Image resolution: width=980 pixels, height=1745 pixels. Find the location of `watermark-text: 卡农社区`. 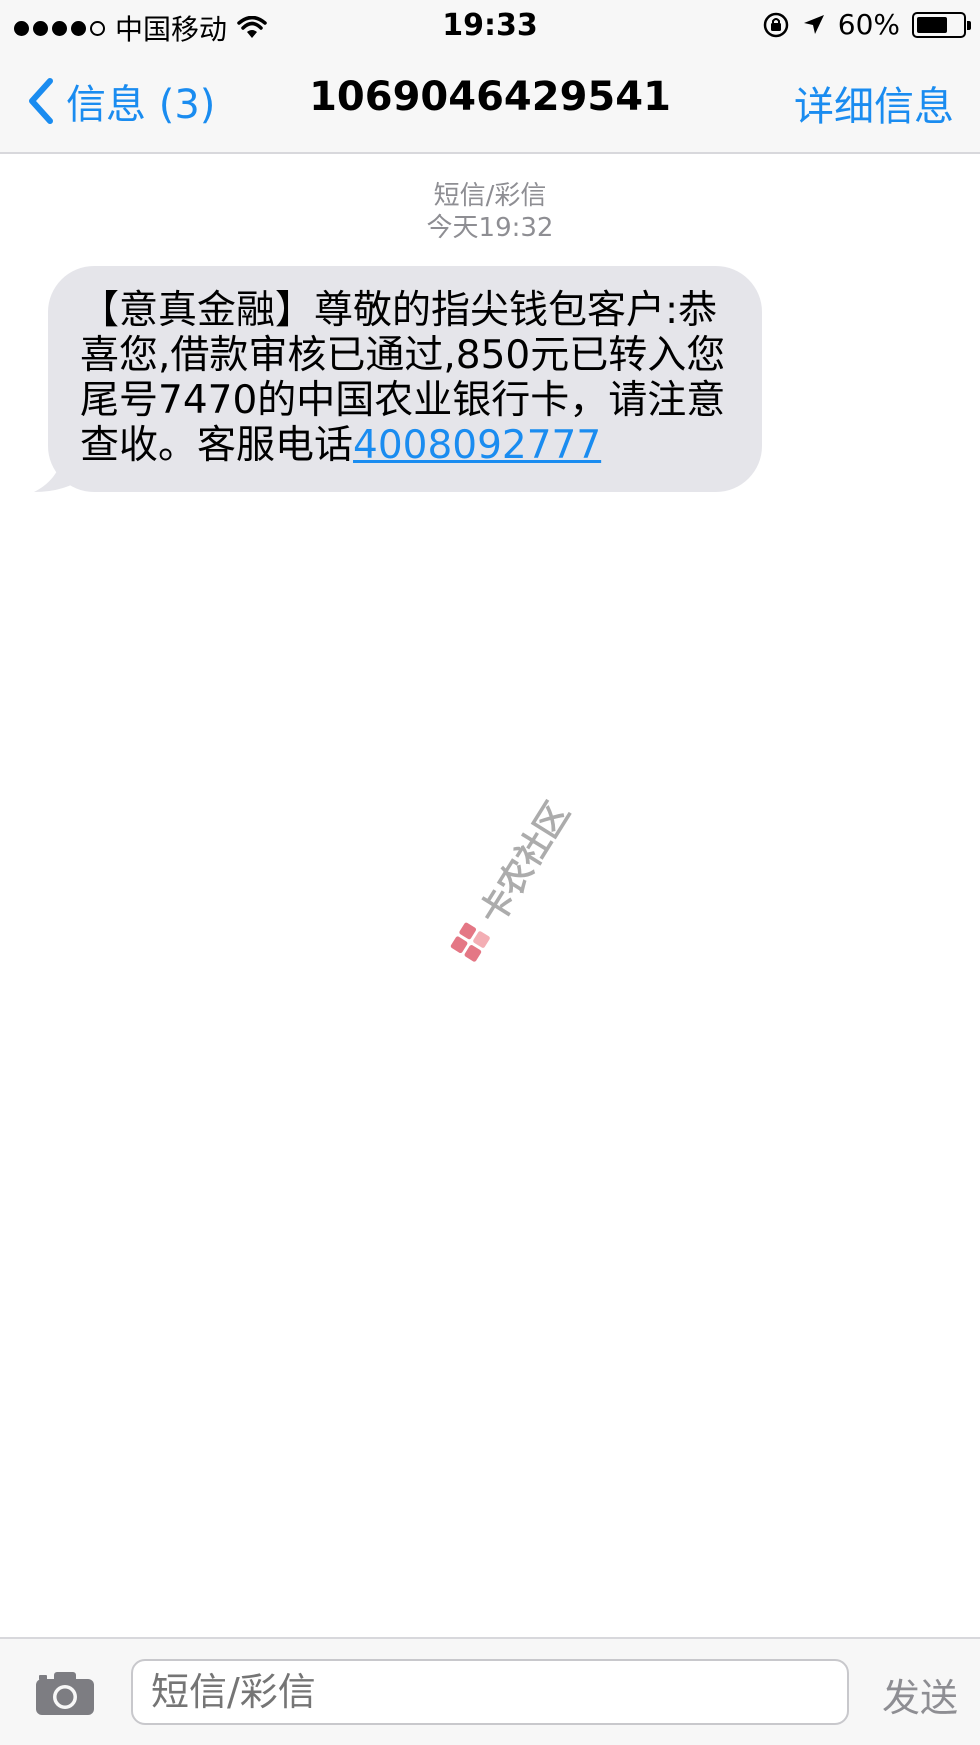

watermark-text: 卡农社区 is located at coordinates (524, 863).